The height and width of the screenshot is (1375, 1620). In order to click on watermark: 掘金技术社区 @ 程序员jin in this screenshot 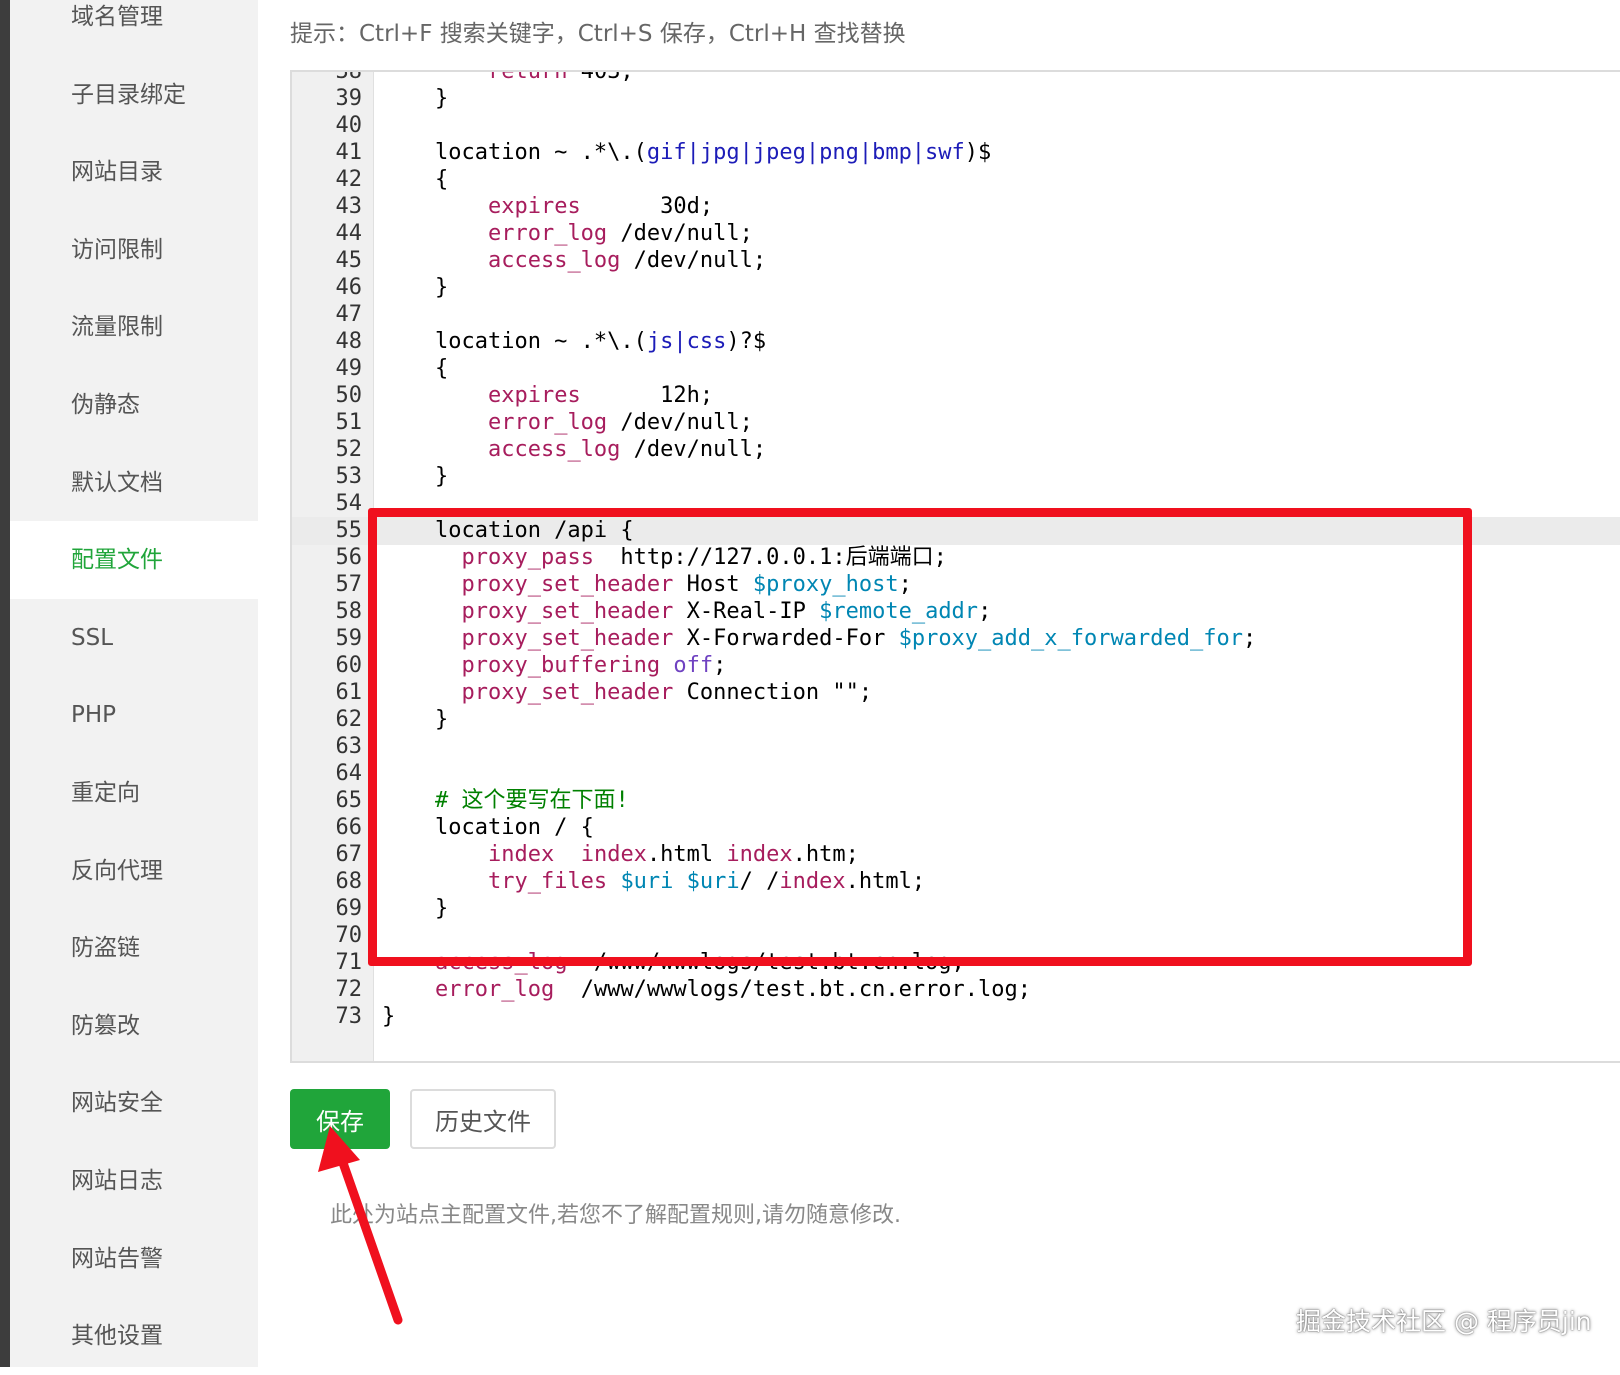, I will do `click(1444, 1321)`.